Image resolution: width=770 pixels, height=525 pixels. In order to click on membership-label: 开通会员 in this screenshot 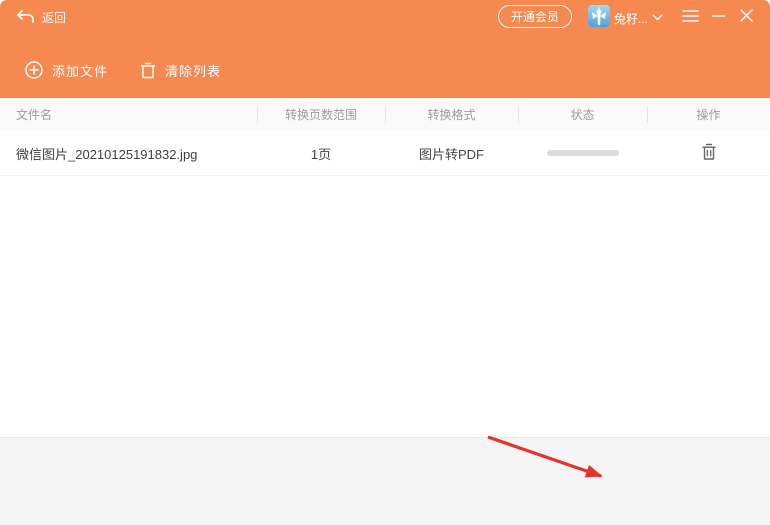, I will do `click(534, 17)`.